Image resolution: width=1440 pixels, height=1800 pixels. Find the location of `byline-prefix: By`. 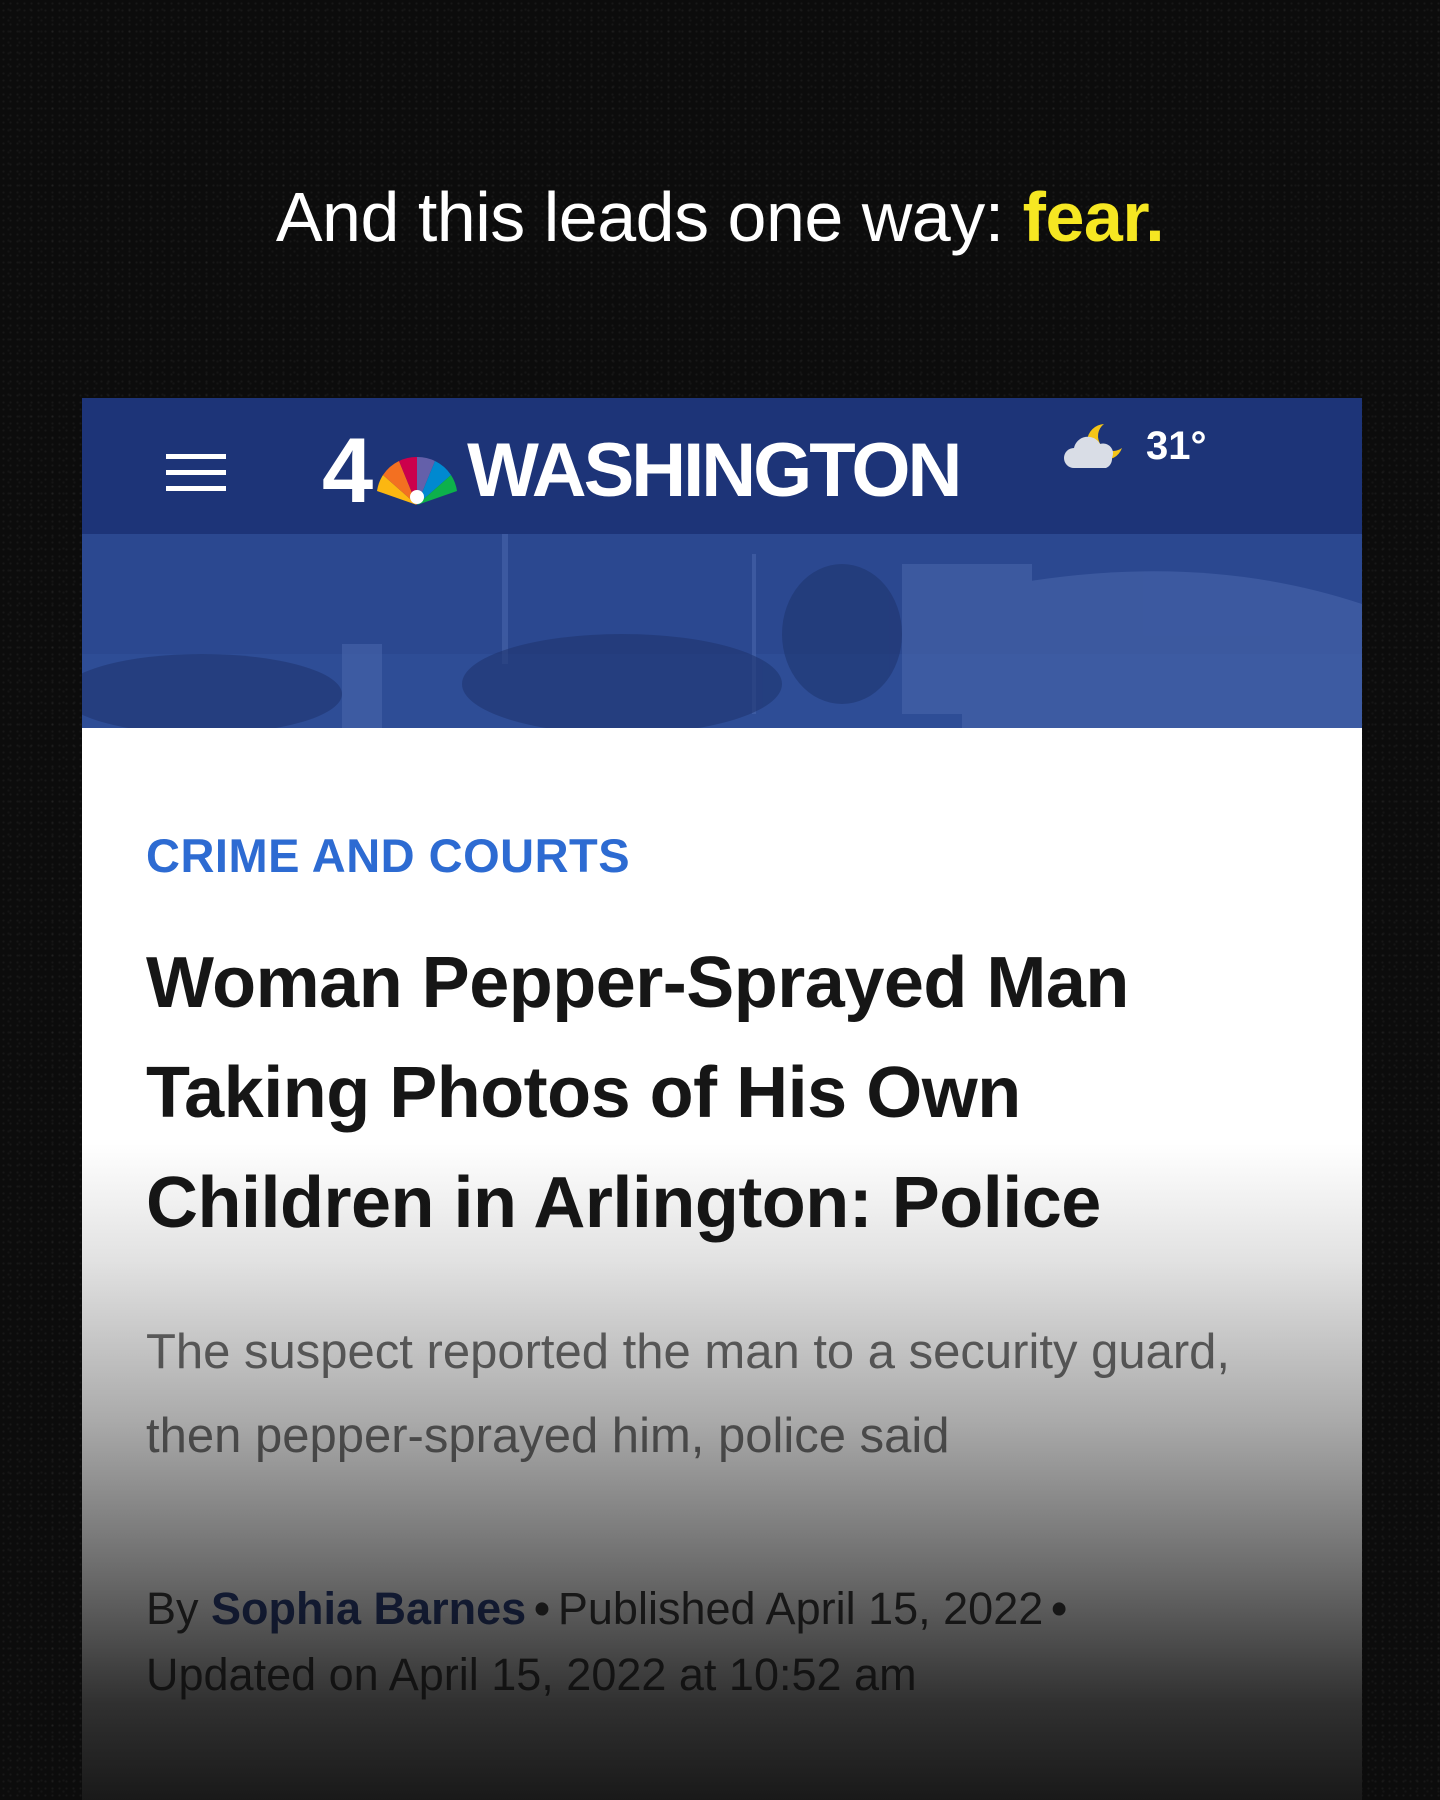

byline-prefix: By is located at coordinates (172, 1608).